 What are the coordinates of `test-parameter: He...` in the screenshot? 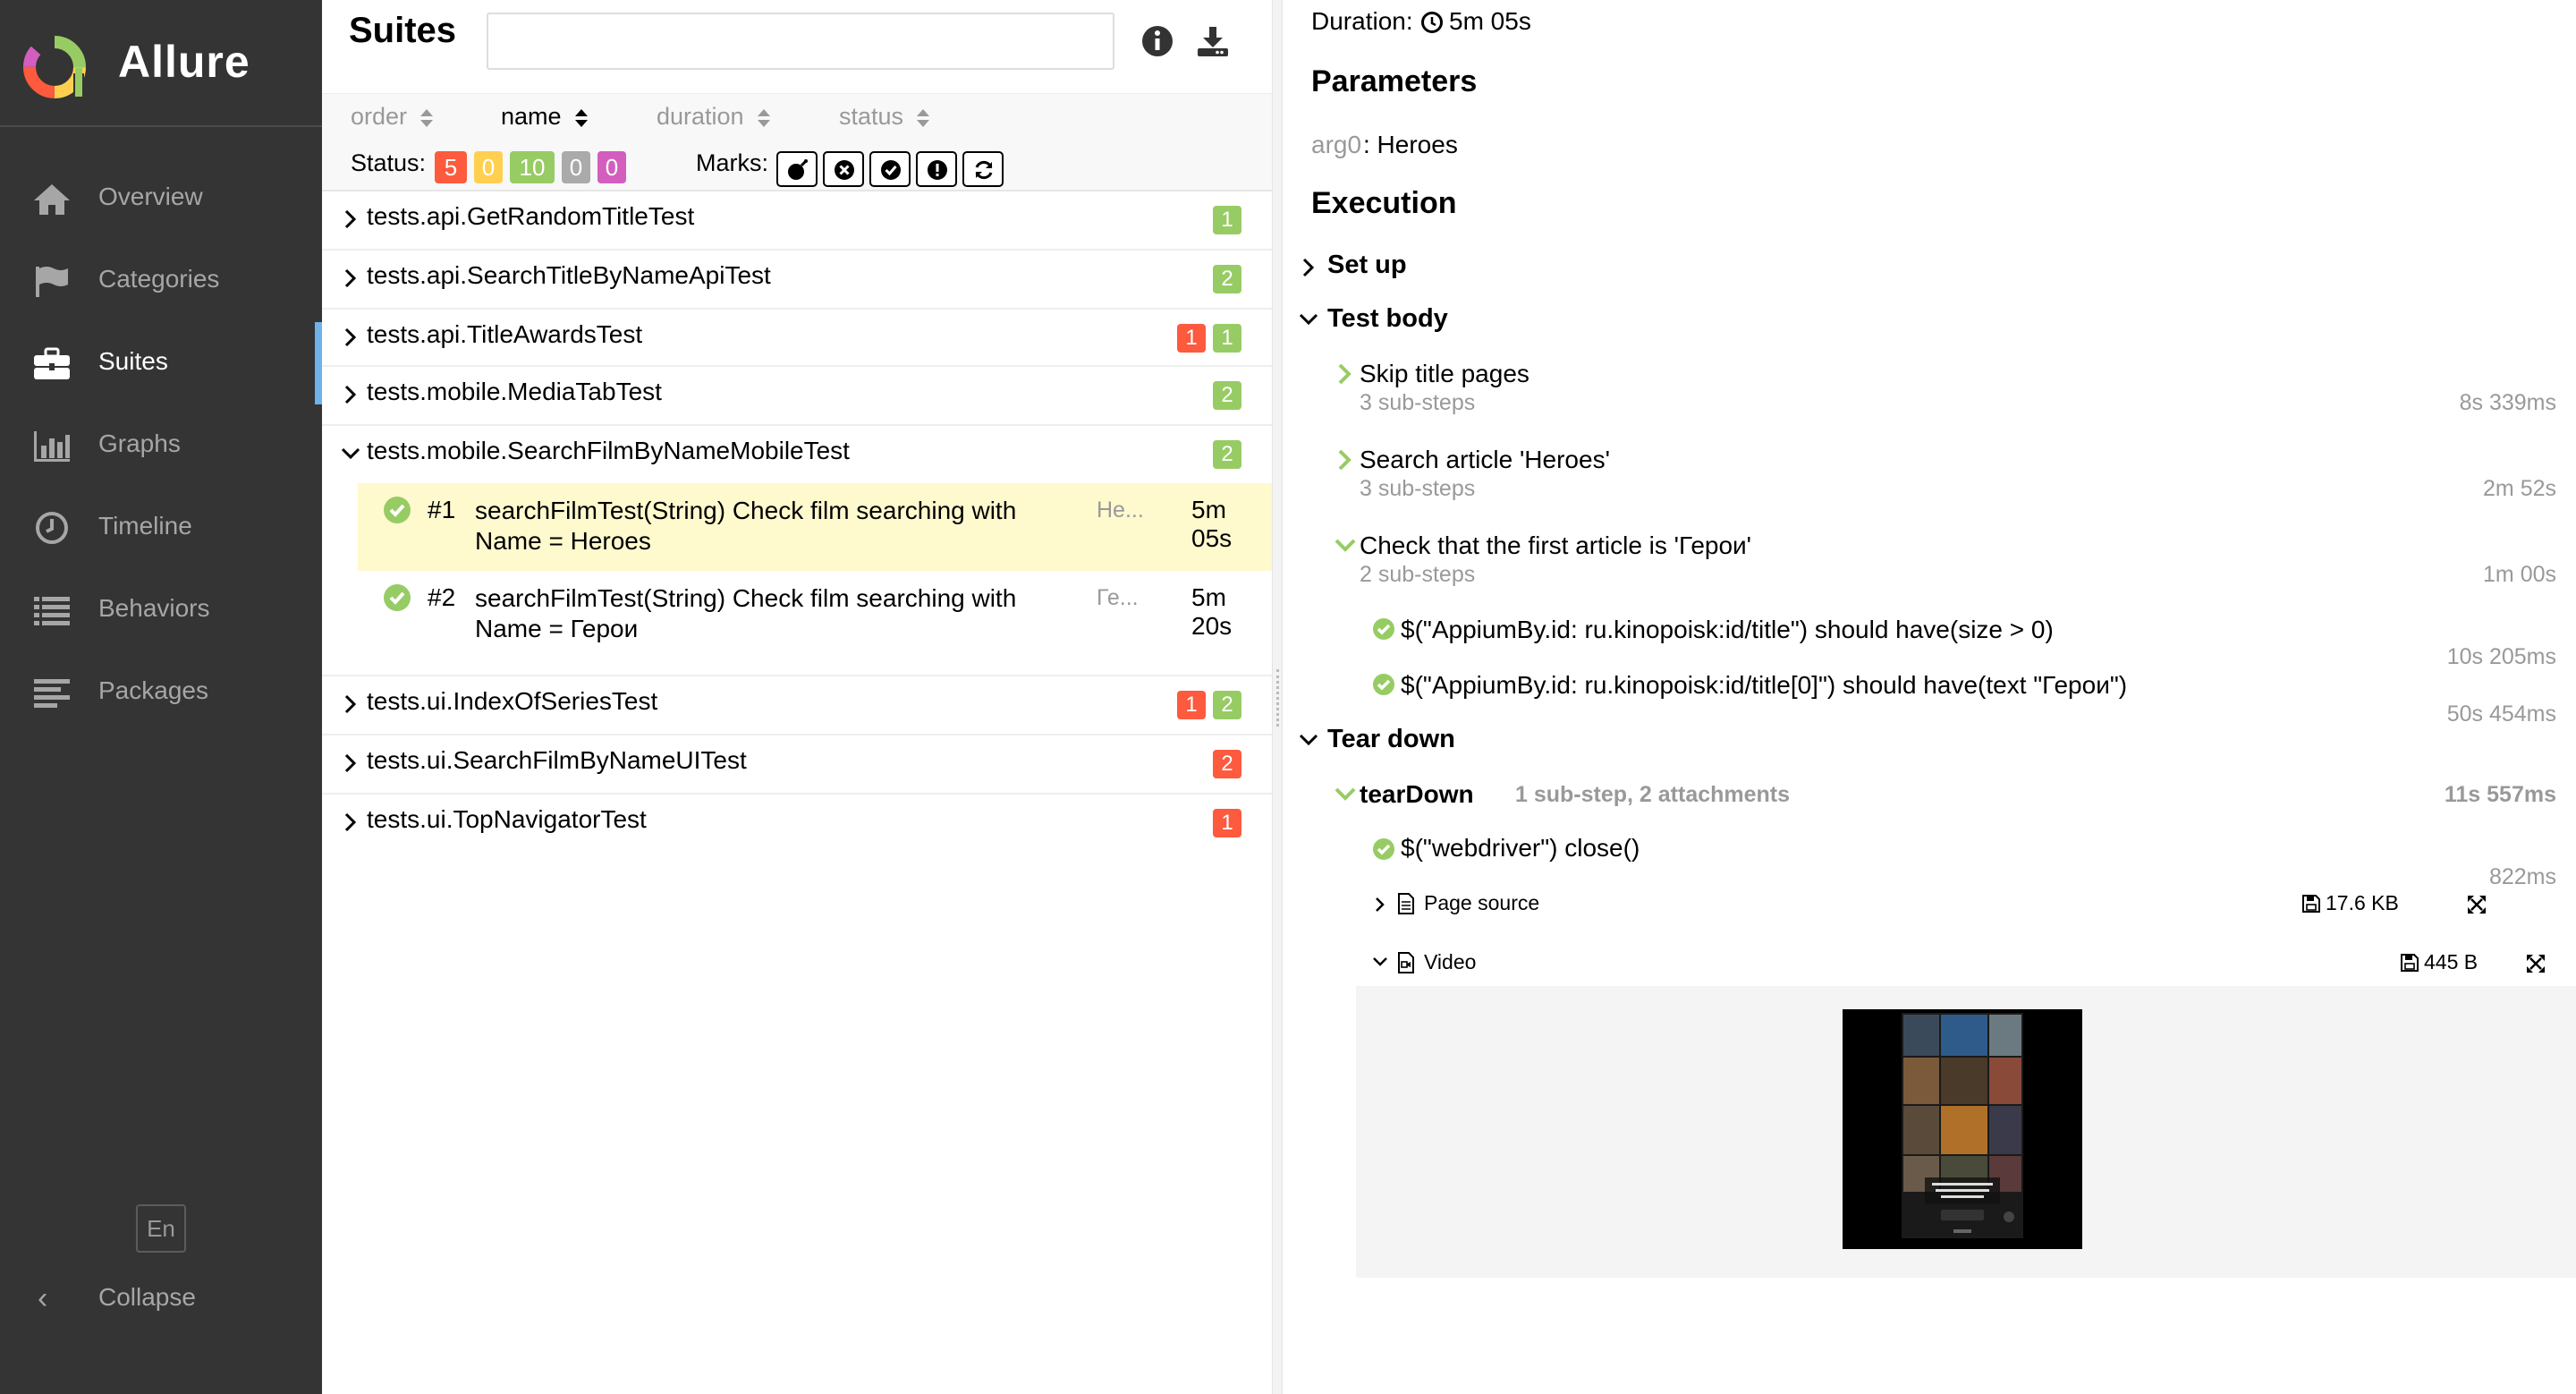 It's located at (1120, 510).